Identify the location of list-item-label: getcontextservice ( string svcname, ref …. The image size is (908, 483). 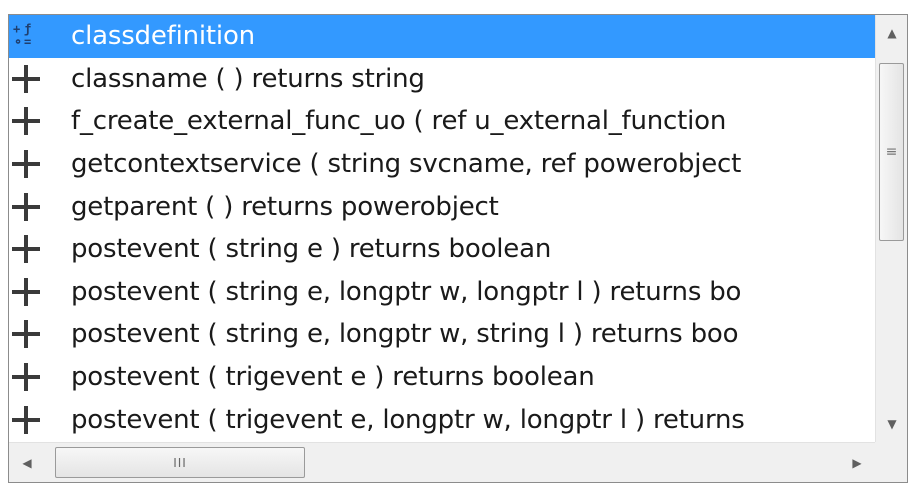
(406, 164).